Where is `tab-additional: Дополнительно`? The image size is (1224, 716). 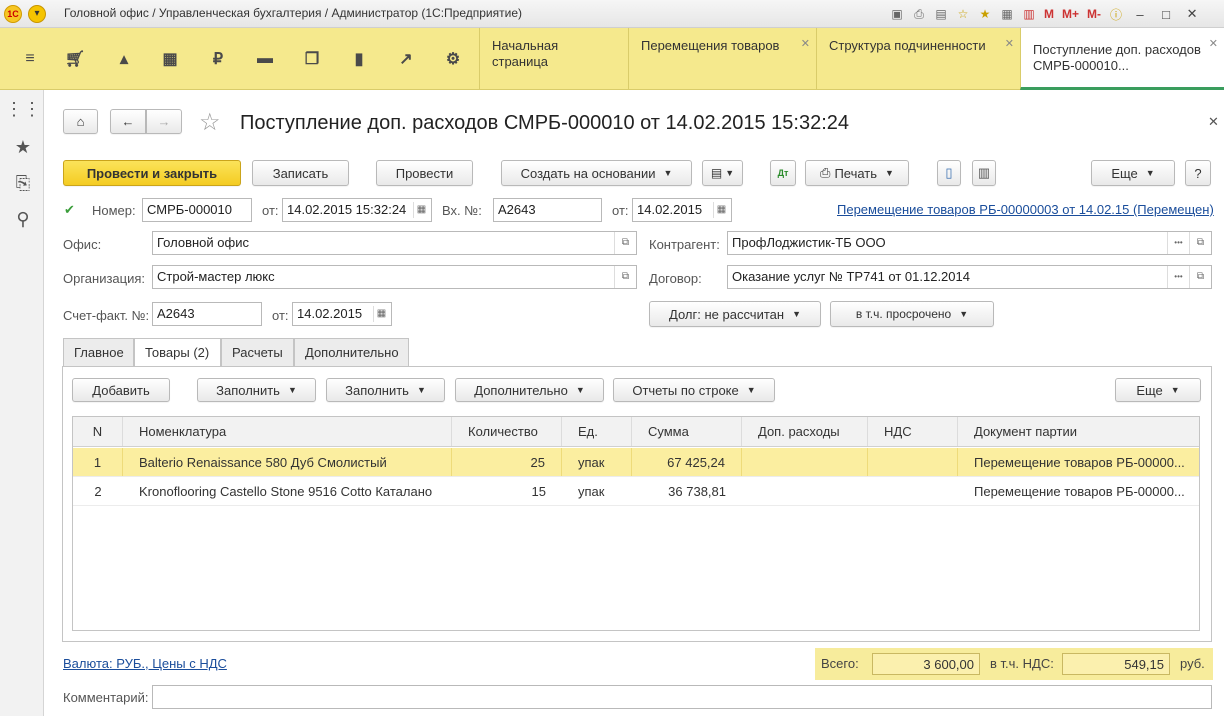
tab-additional: Дополнительно is located at coordinates (351, 352).